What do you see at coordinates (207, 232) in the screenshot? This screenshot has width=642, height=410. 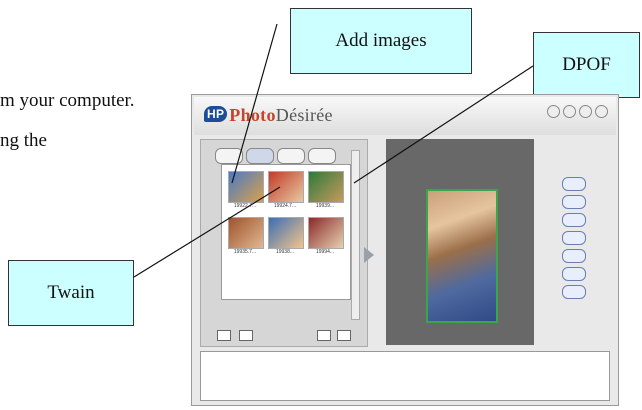 I see `pointer-twain` at bounding box center [207, 232].